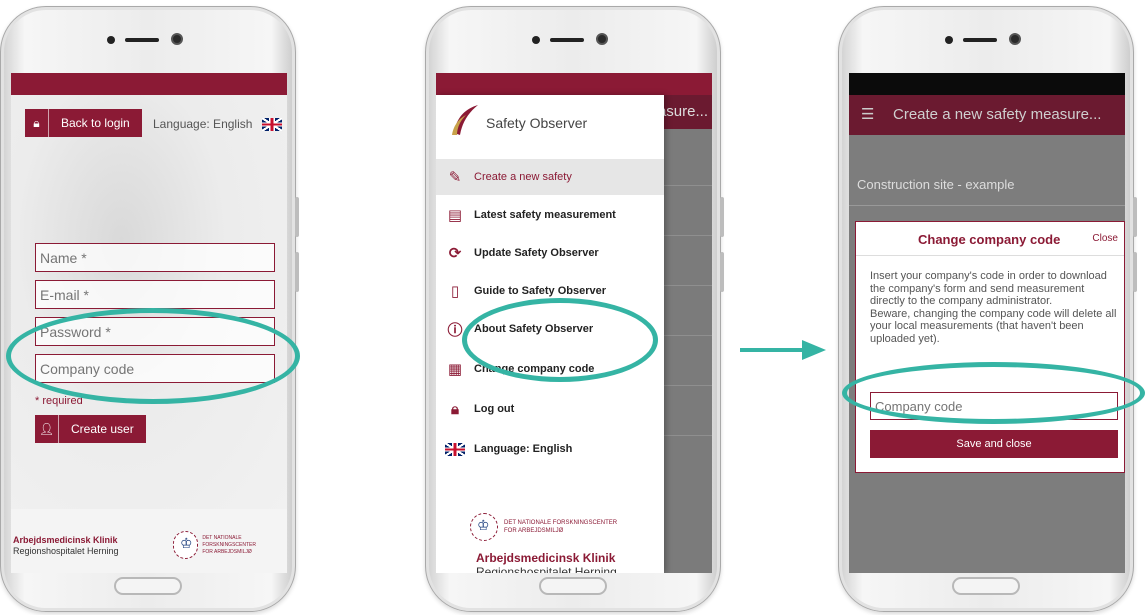 The width and height of the screenshot is (1145, 615). I want to click on menu-item-update: ⟳ Update Safety Observer, so click(550, 253).